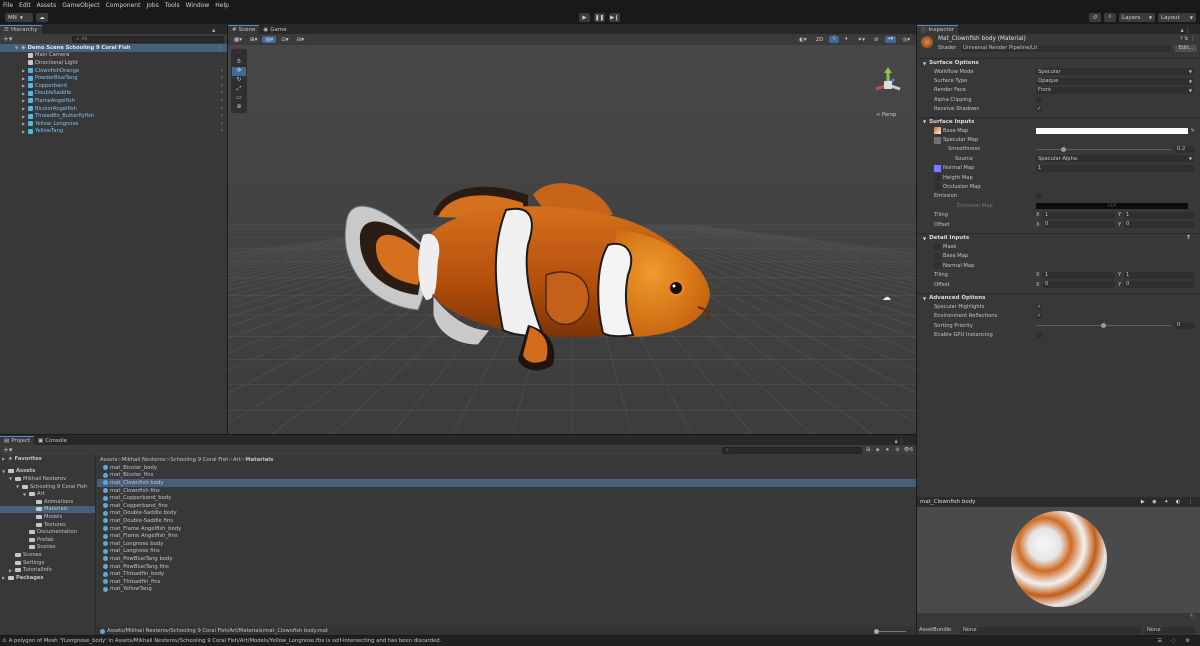 The image size is (1200, 646). I want to click on render-face-dropdown: Front ▼, so click(1115, 90).